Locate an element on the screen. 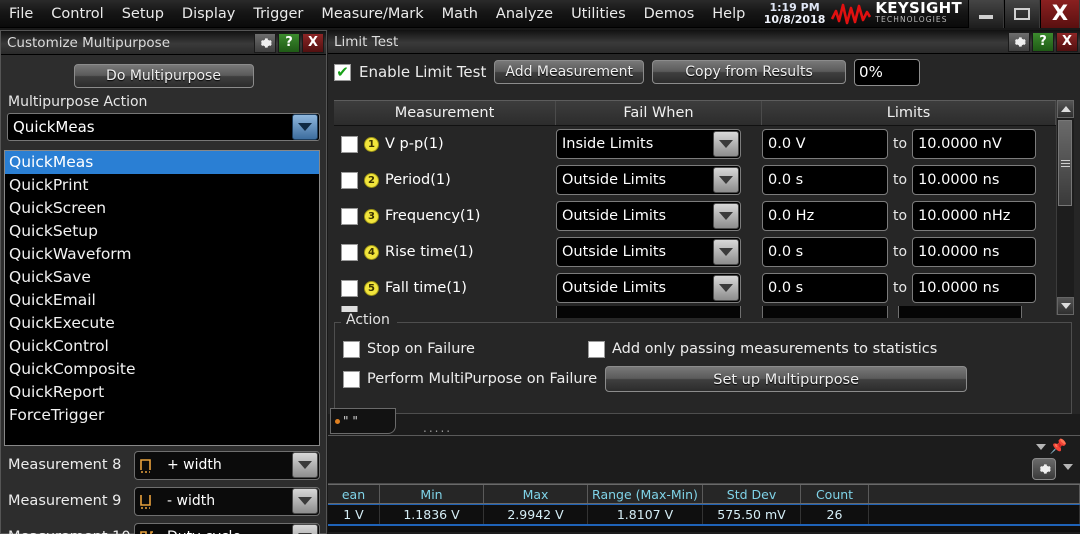  close-icon: X is located at coordinates (1060, 13).